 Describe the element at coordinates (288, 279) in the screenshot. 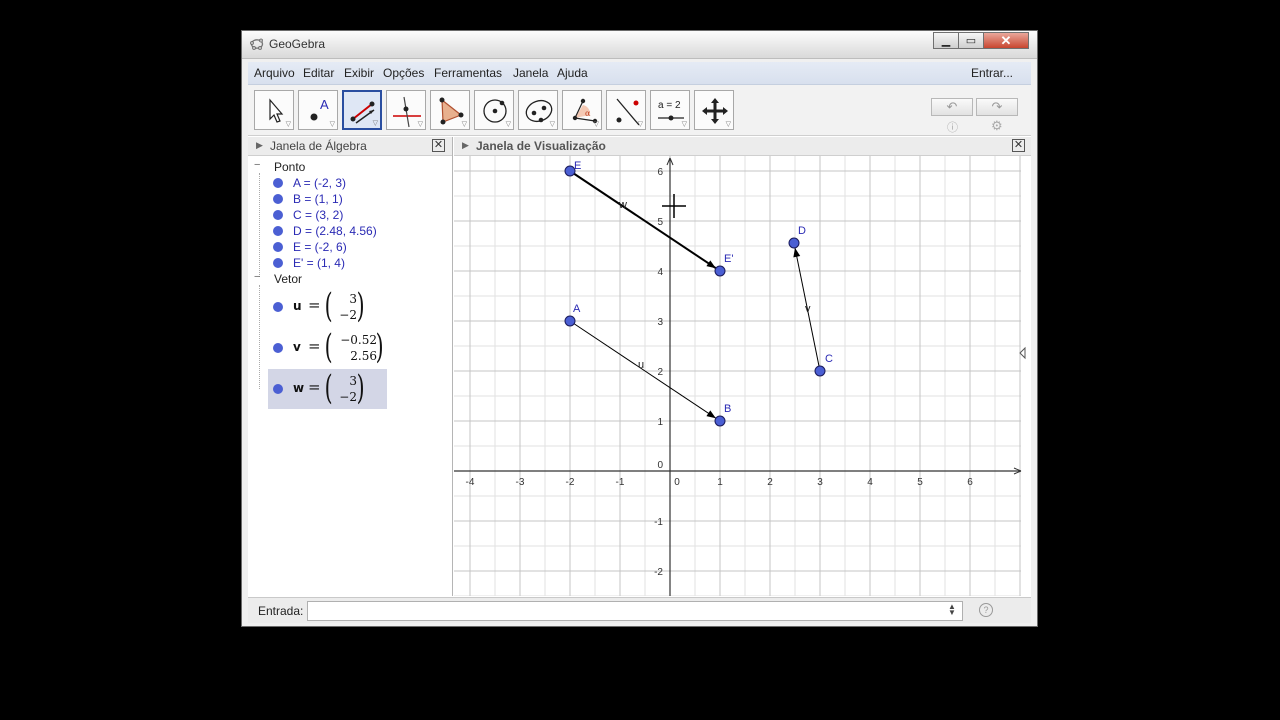

I see `group-vetor: Vetor` at that location.